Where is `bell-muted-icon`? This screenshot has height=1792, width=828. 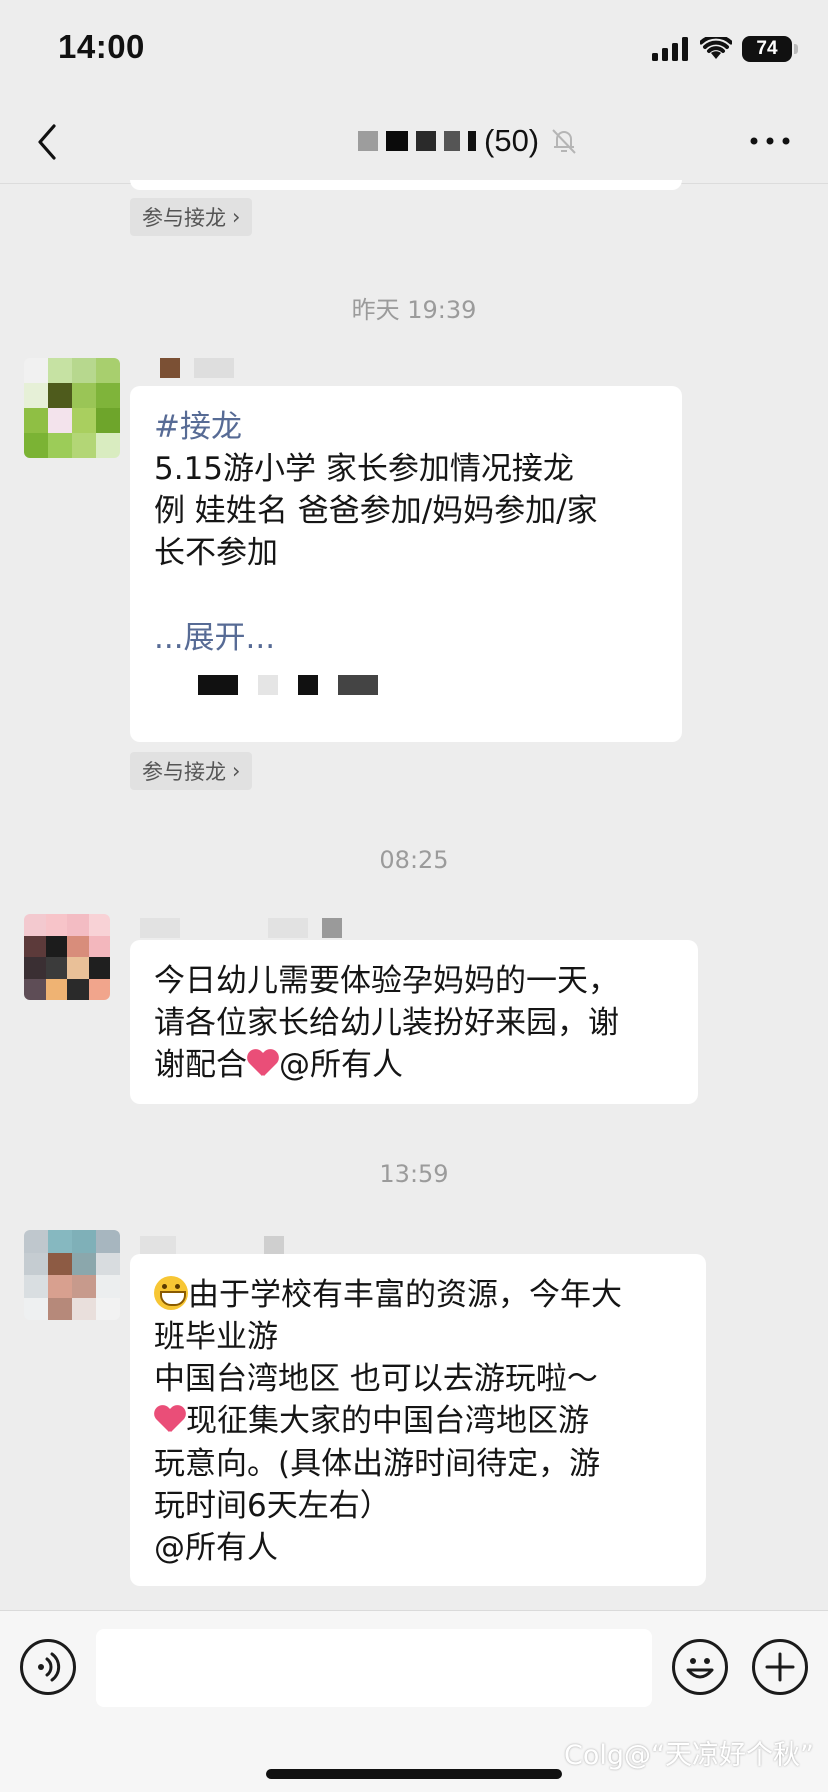
bell-muted-icon is located at coordinates (564, 141).